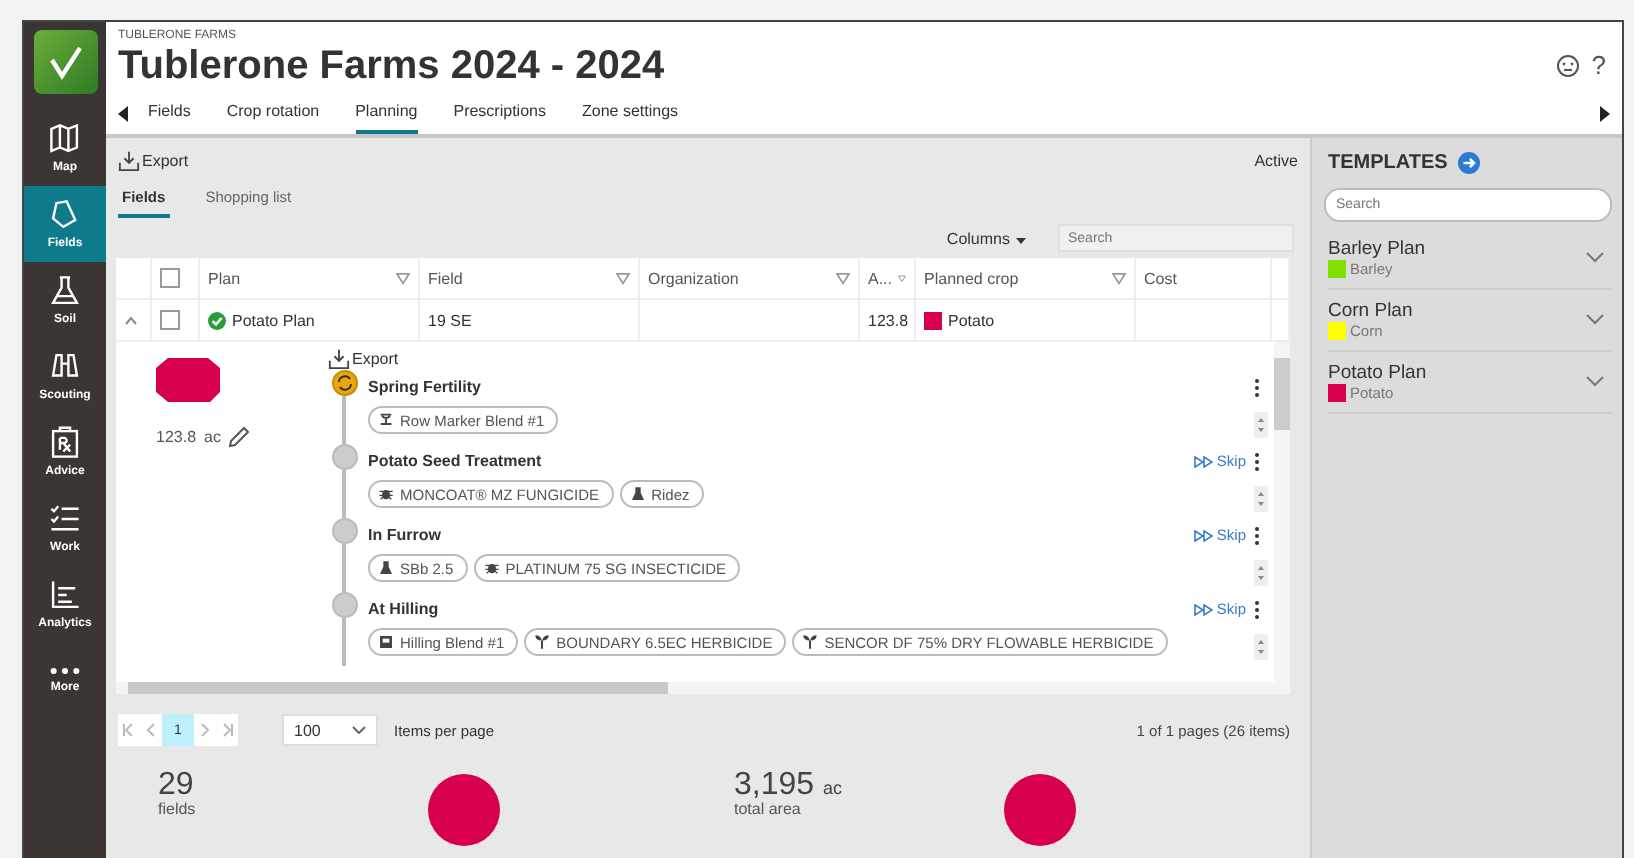  Describe the element at coordinates (456, 461) in the screenshot. I see `step-name: Potato Seed Treatment` at that location.